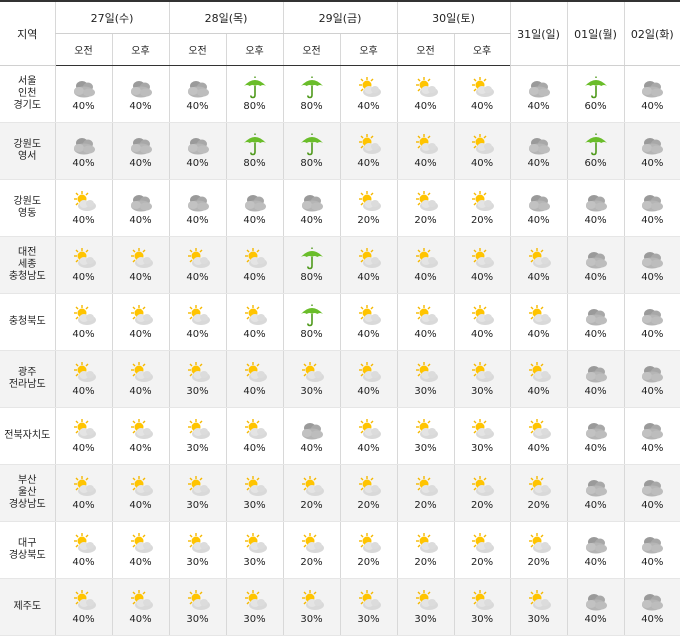 The image size is (680, 636). Describe the element at coordinates (595, 33) in the screenshot. I see `day-header: 01일(월)` at that location.